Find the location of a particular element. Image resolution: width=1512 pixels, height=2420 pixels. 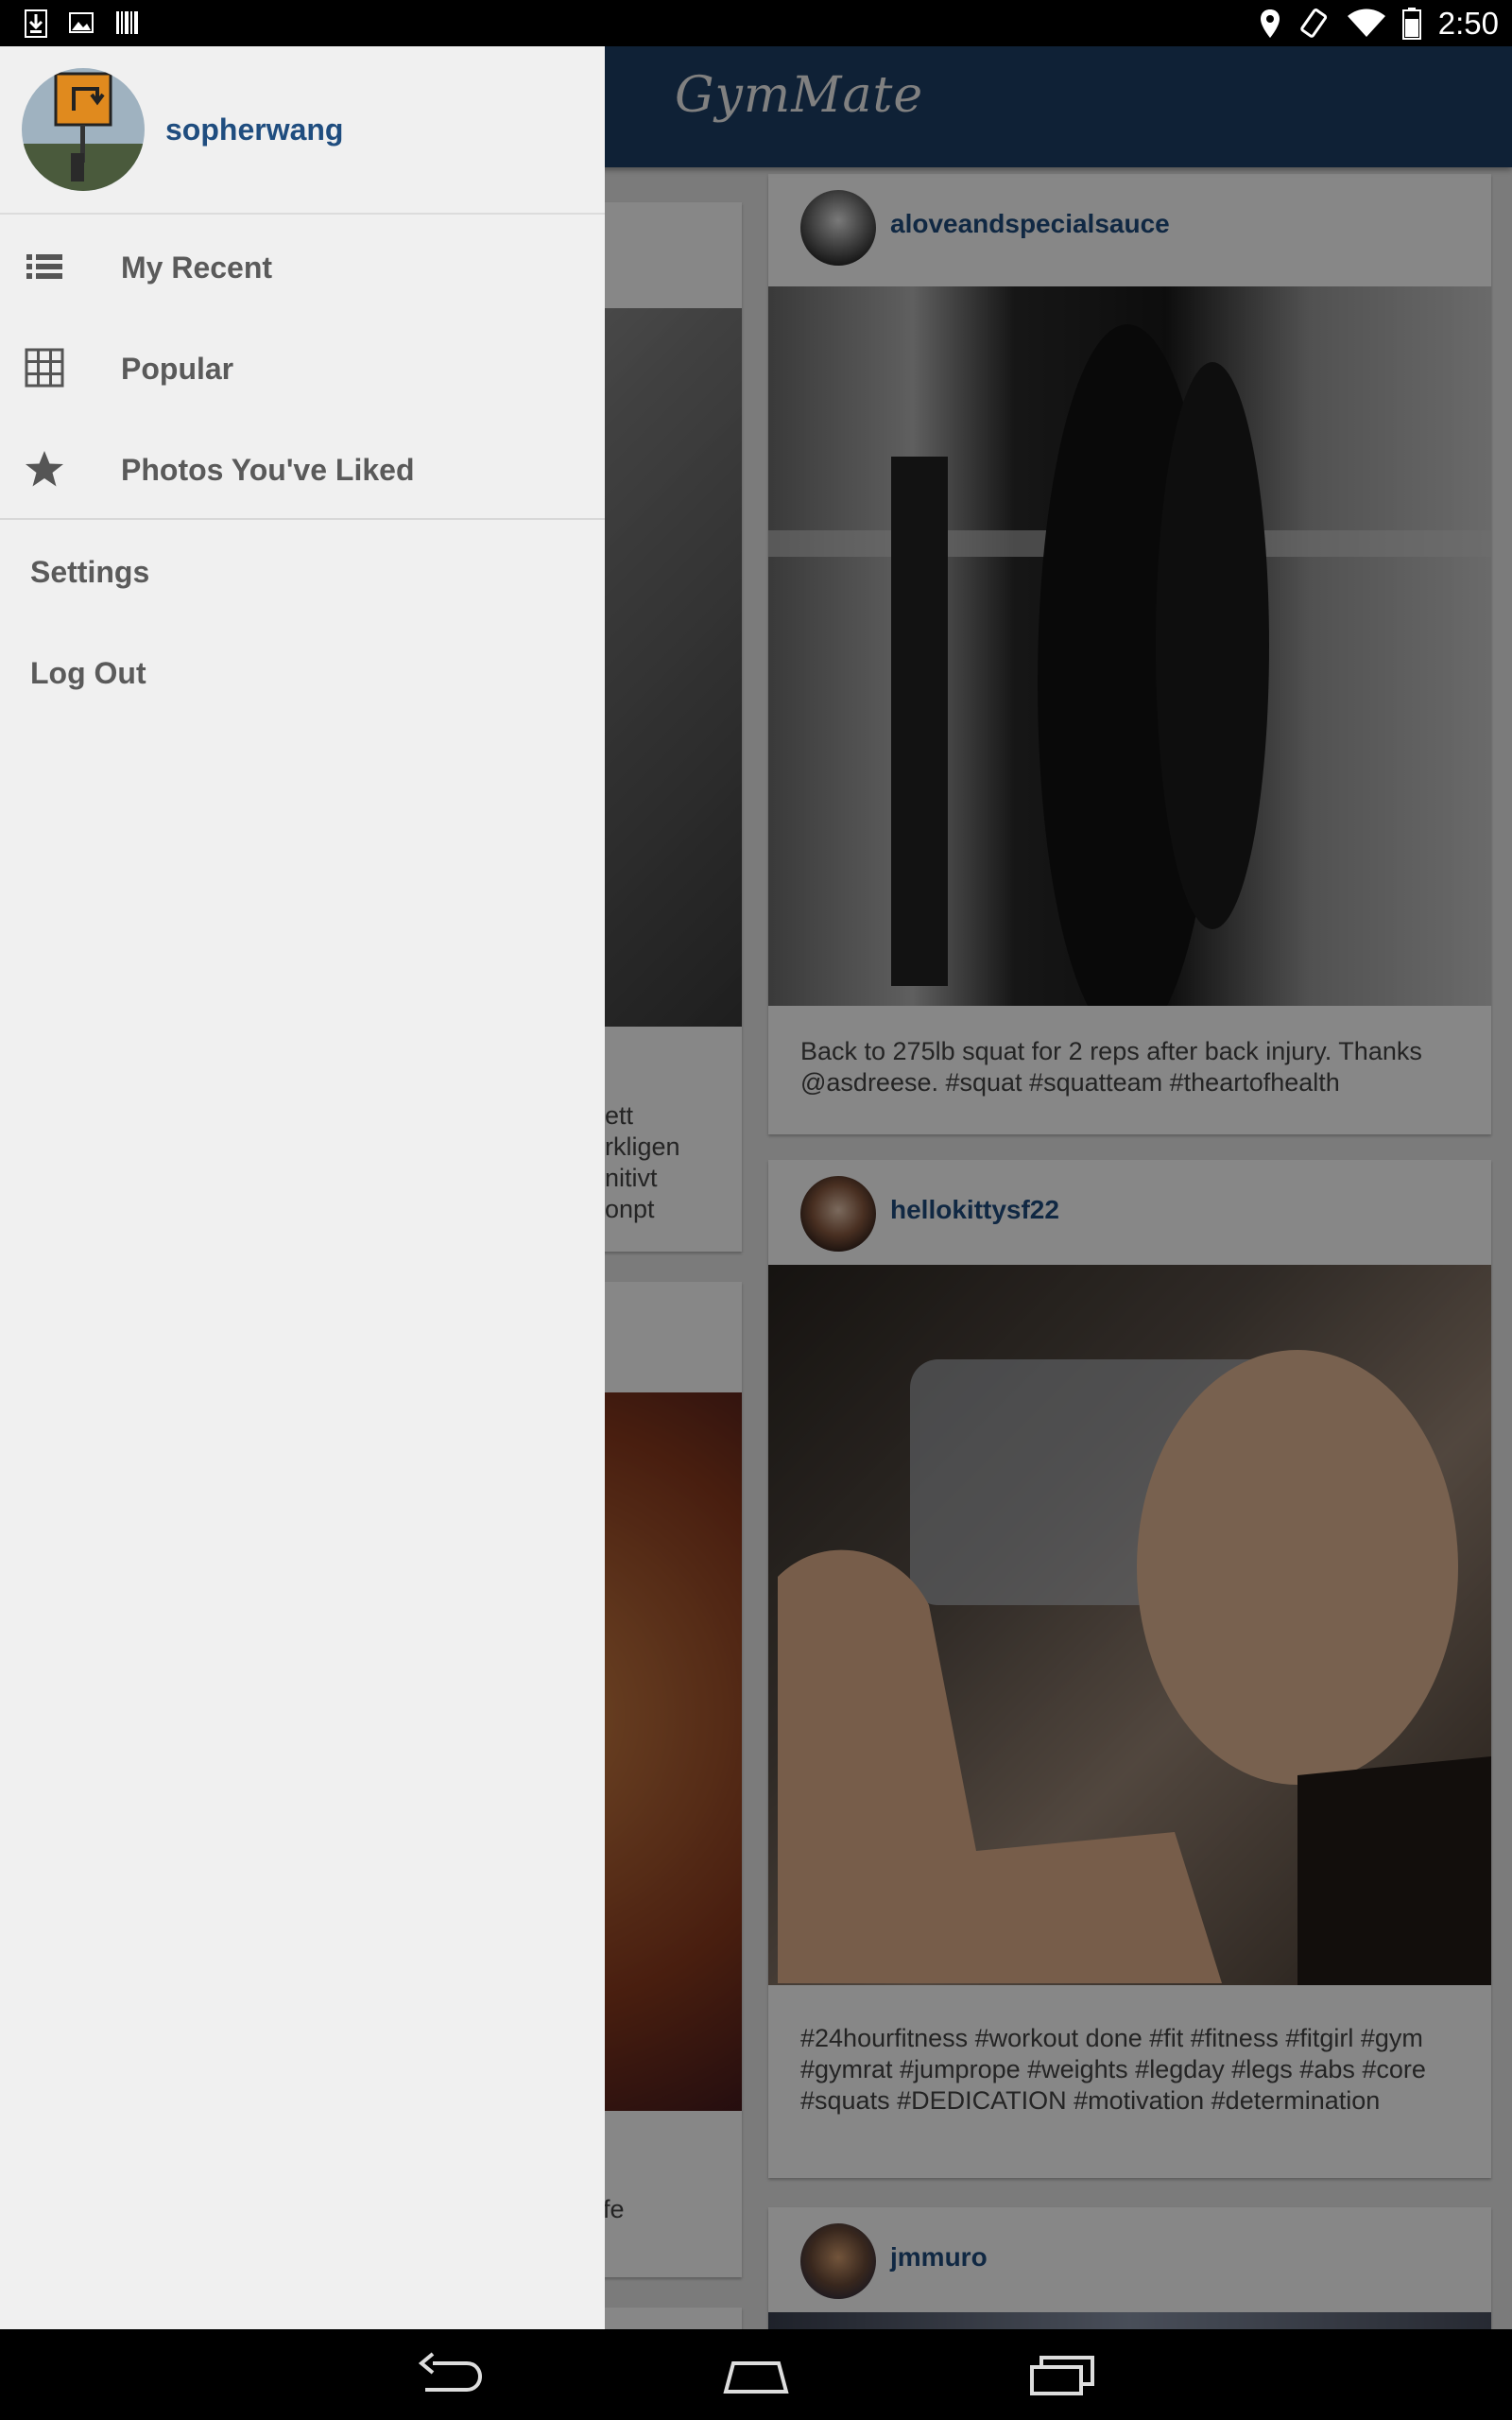

status-bar: 2:50 is located at coordinates (756, 23).